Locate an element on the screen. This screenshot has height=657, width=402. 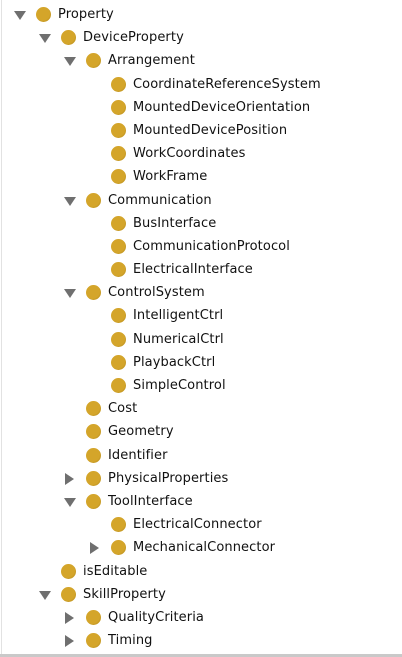
tree-node-label: Identifier is located at coordinates (138, 455).